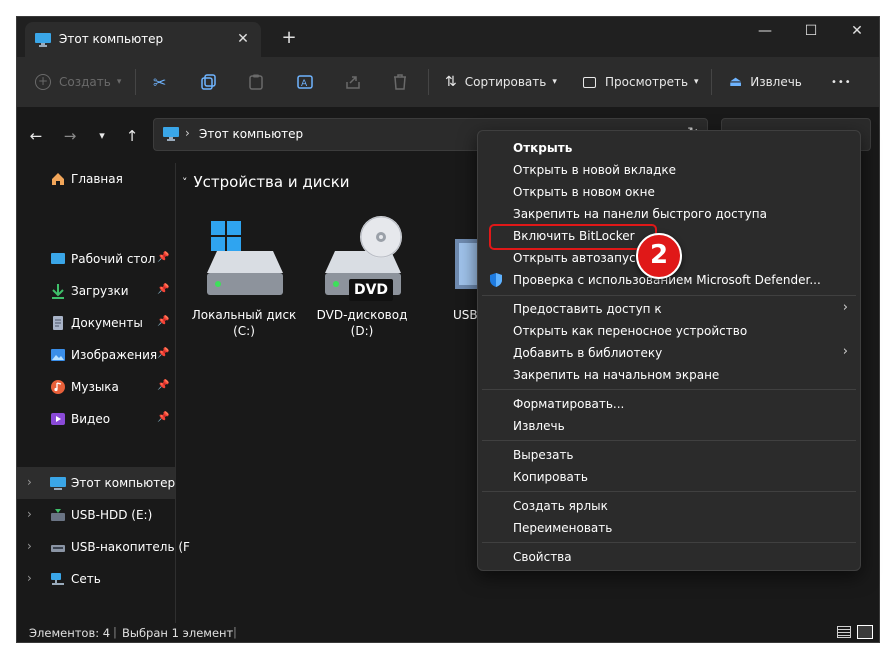 This screenshot has width=896, height=659. Describe the element at coordinates (736, 82) in the screenshot. I see `eject-icon: ⏏` at that location.